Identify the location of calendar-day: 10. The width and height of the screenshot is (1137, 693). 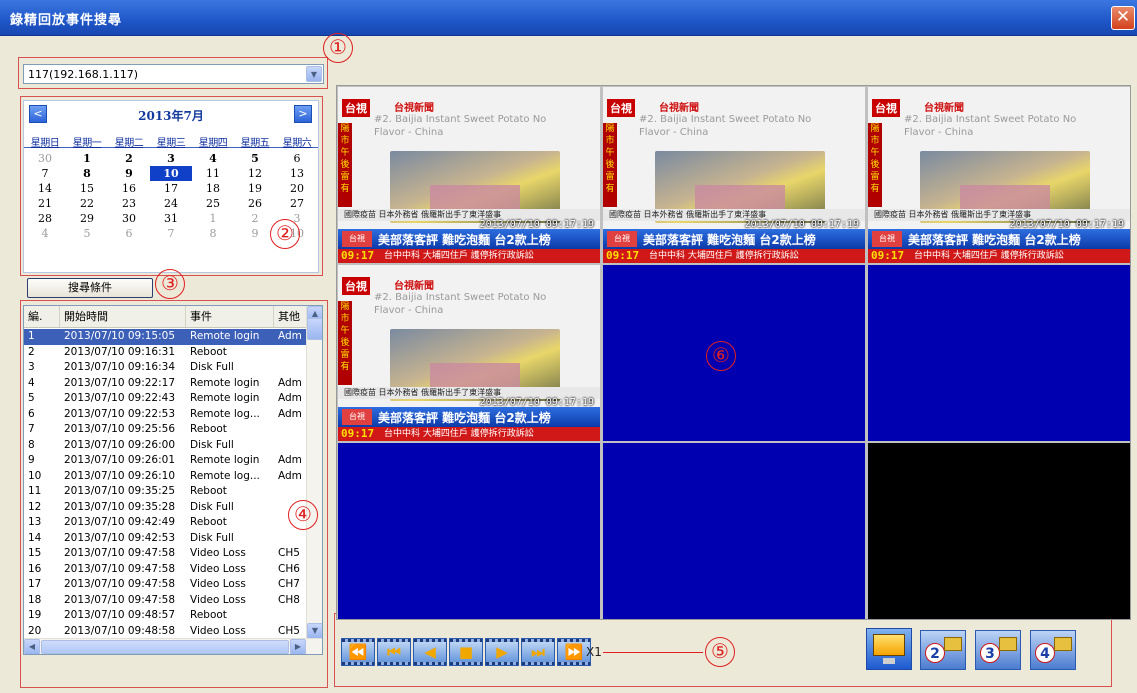
(171, 173).